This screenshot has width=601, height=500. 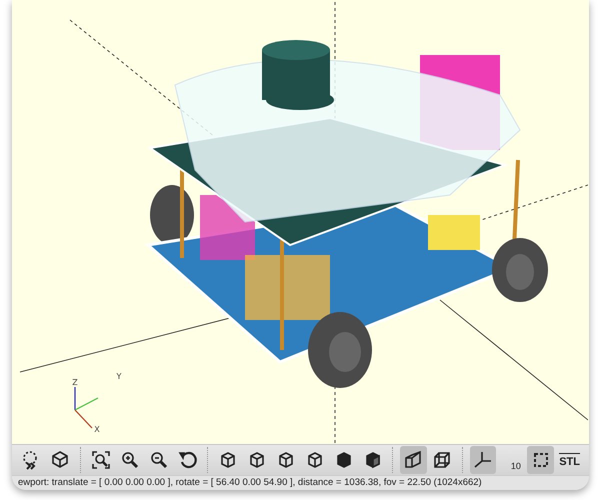 I want to click on axes-icon, so click(x=483, y=460).